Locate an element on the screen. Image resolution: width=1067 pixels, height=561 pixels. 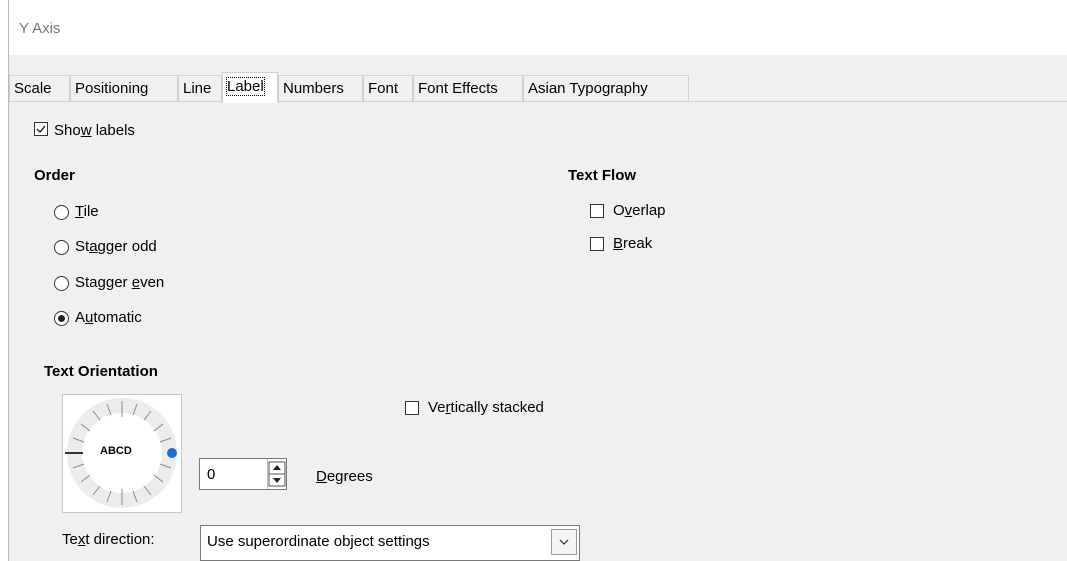
tab-positioning: Positioning is located at coordinates (124, 88).